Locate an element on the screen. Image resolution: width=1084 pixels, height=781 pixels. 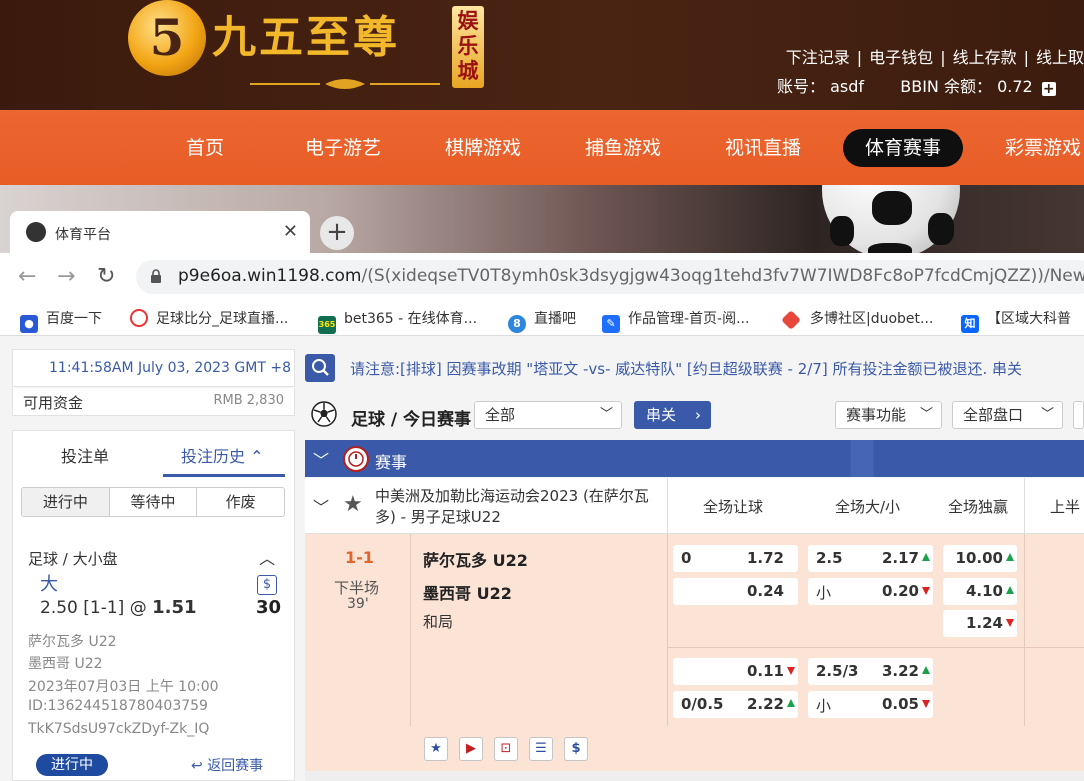
events-title: 赛事 is located at coordinates (391, 462).